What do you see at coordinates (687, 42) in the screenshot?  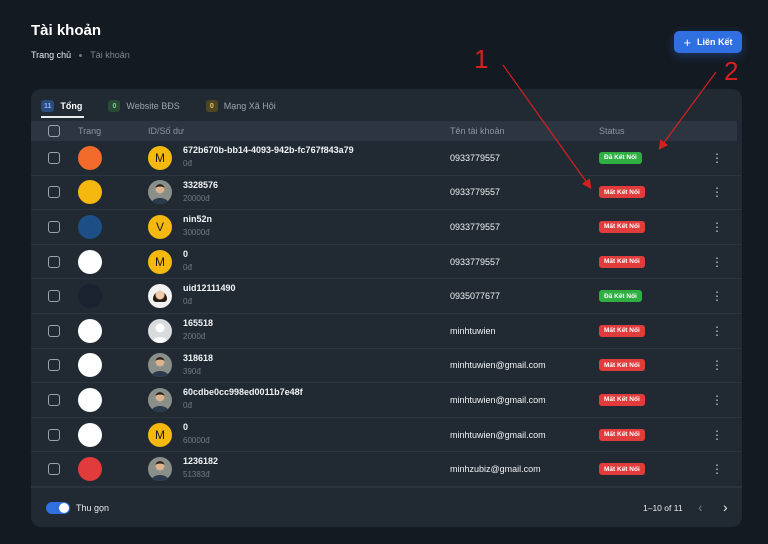 I see `plus-icon: +` at bounding box center [687, 42].